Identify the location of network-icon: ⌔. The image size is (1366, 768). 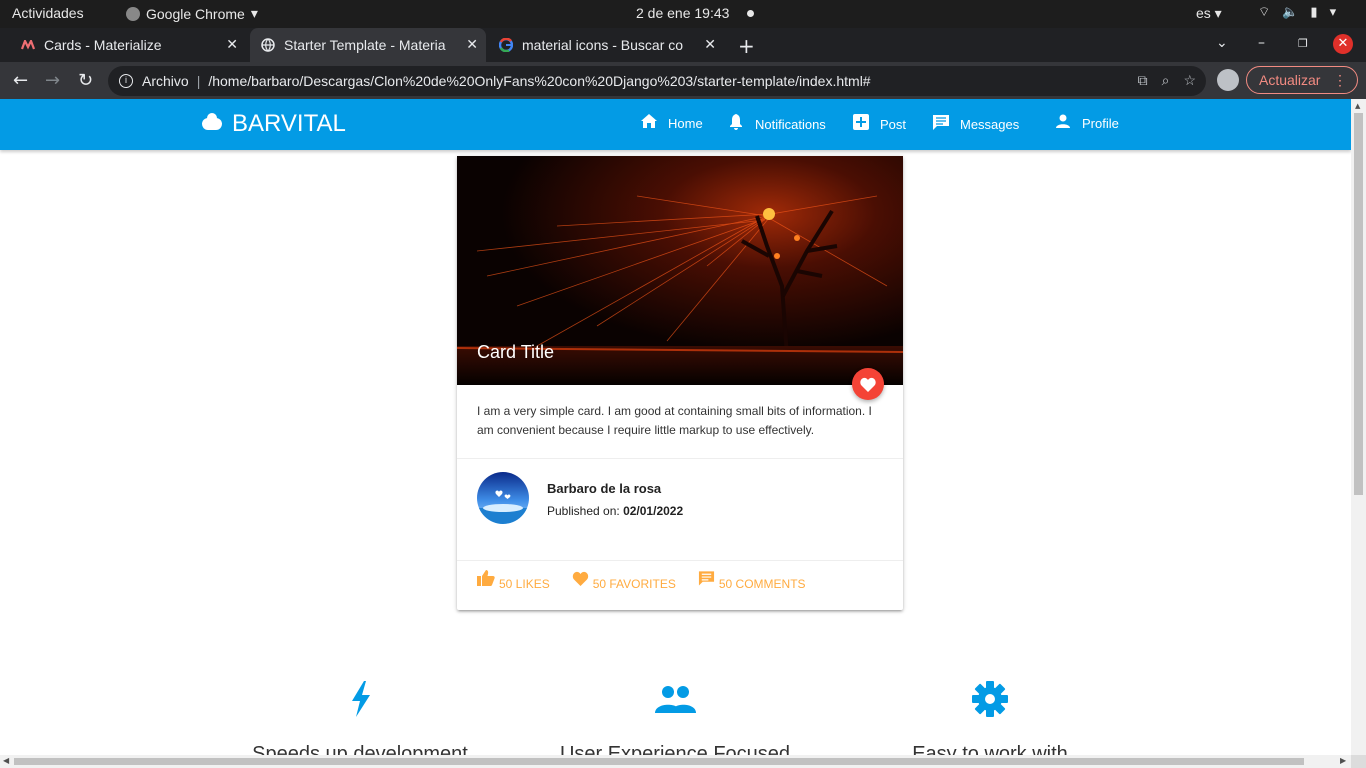
(1264, 11).